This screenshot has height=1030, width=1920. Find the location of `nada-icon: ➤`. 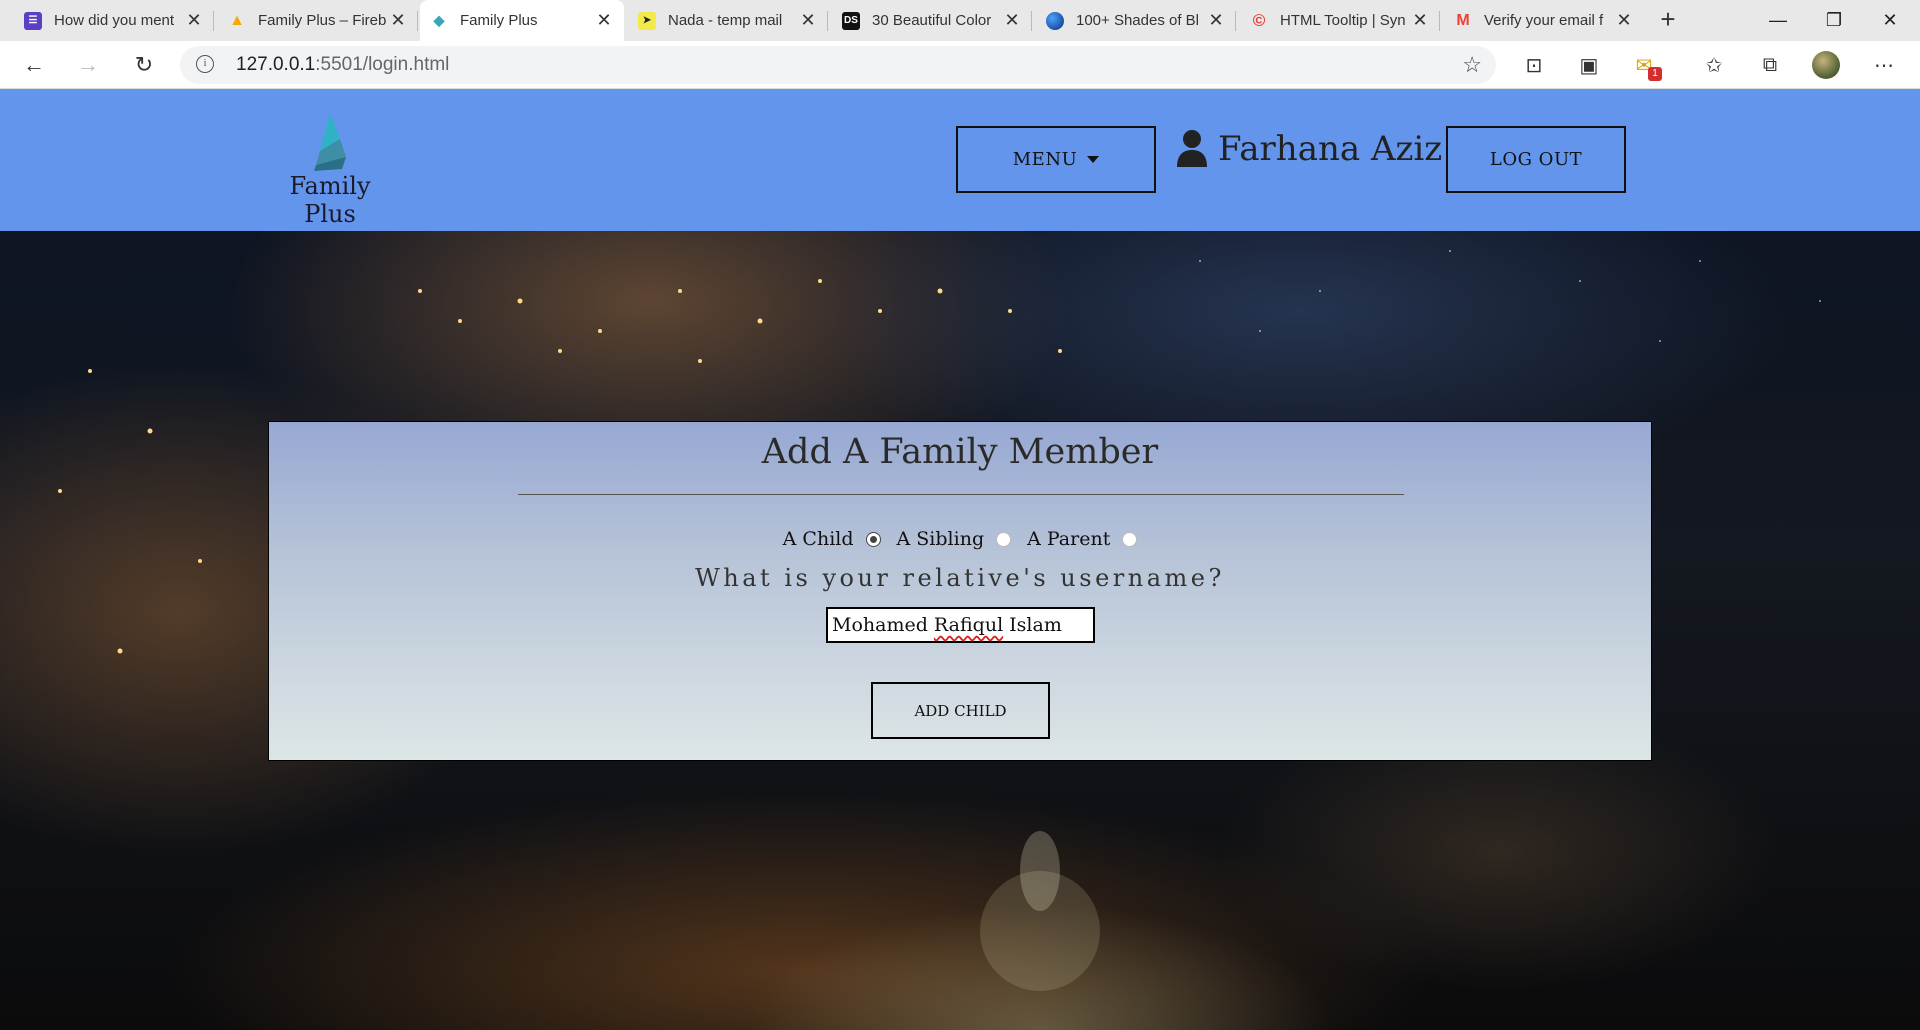

nada-icon: ➤ is located at coordinates (647, 20).